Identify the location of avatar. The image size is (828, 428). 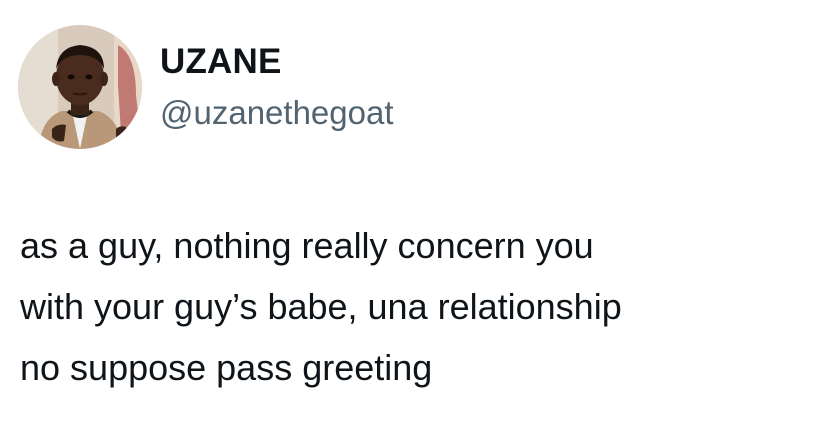
(80, 87).